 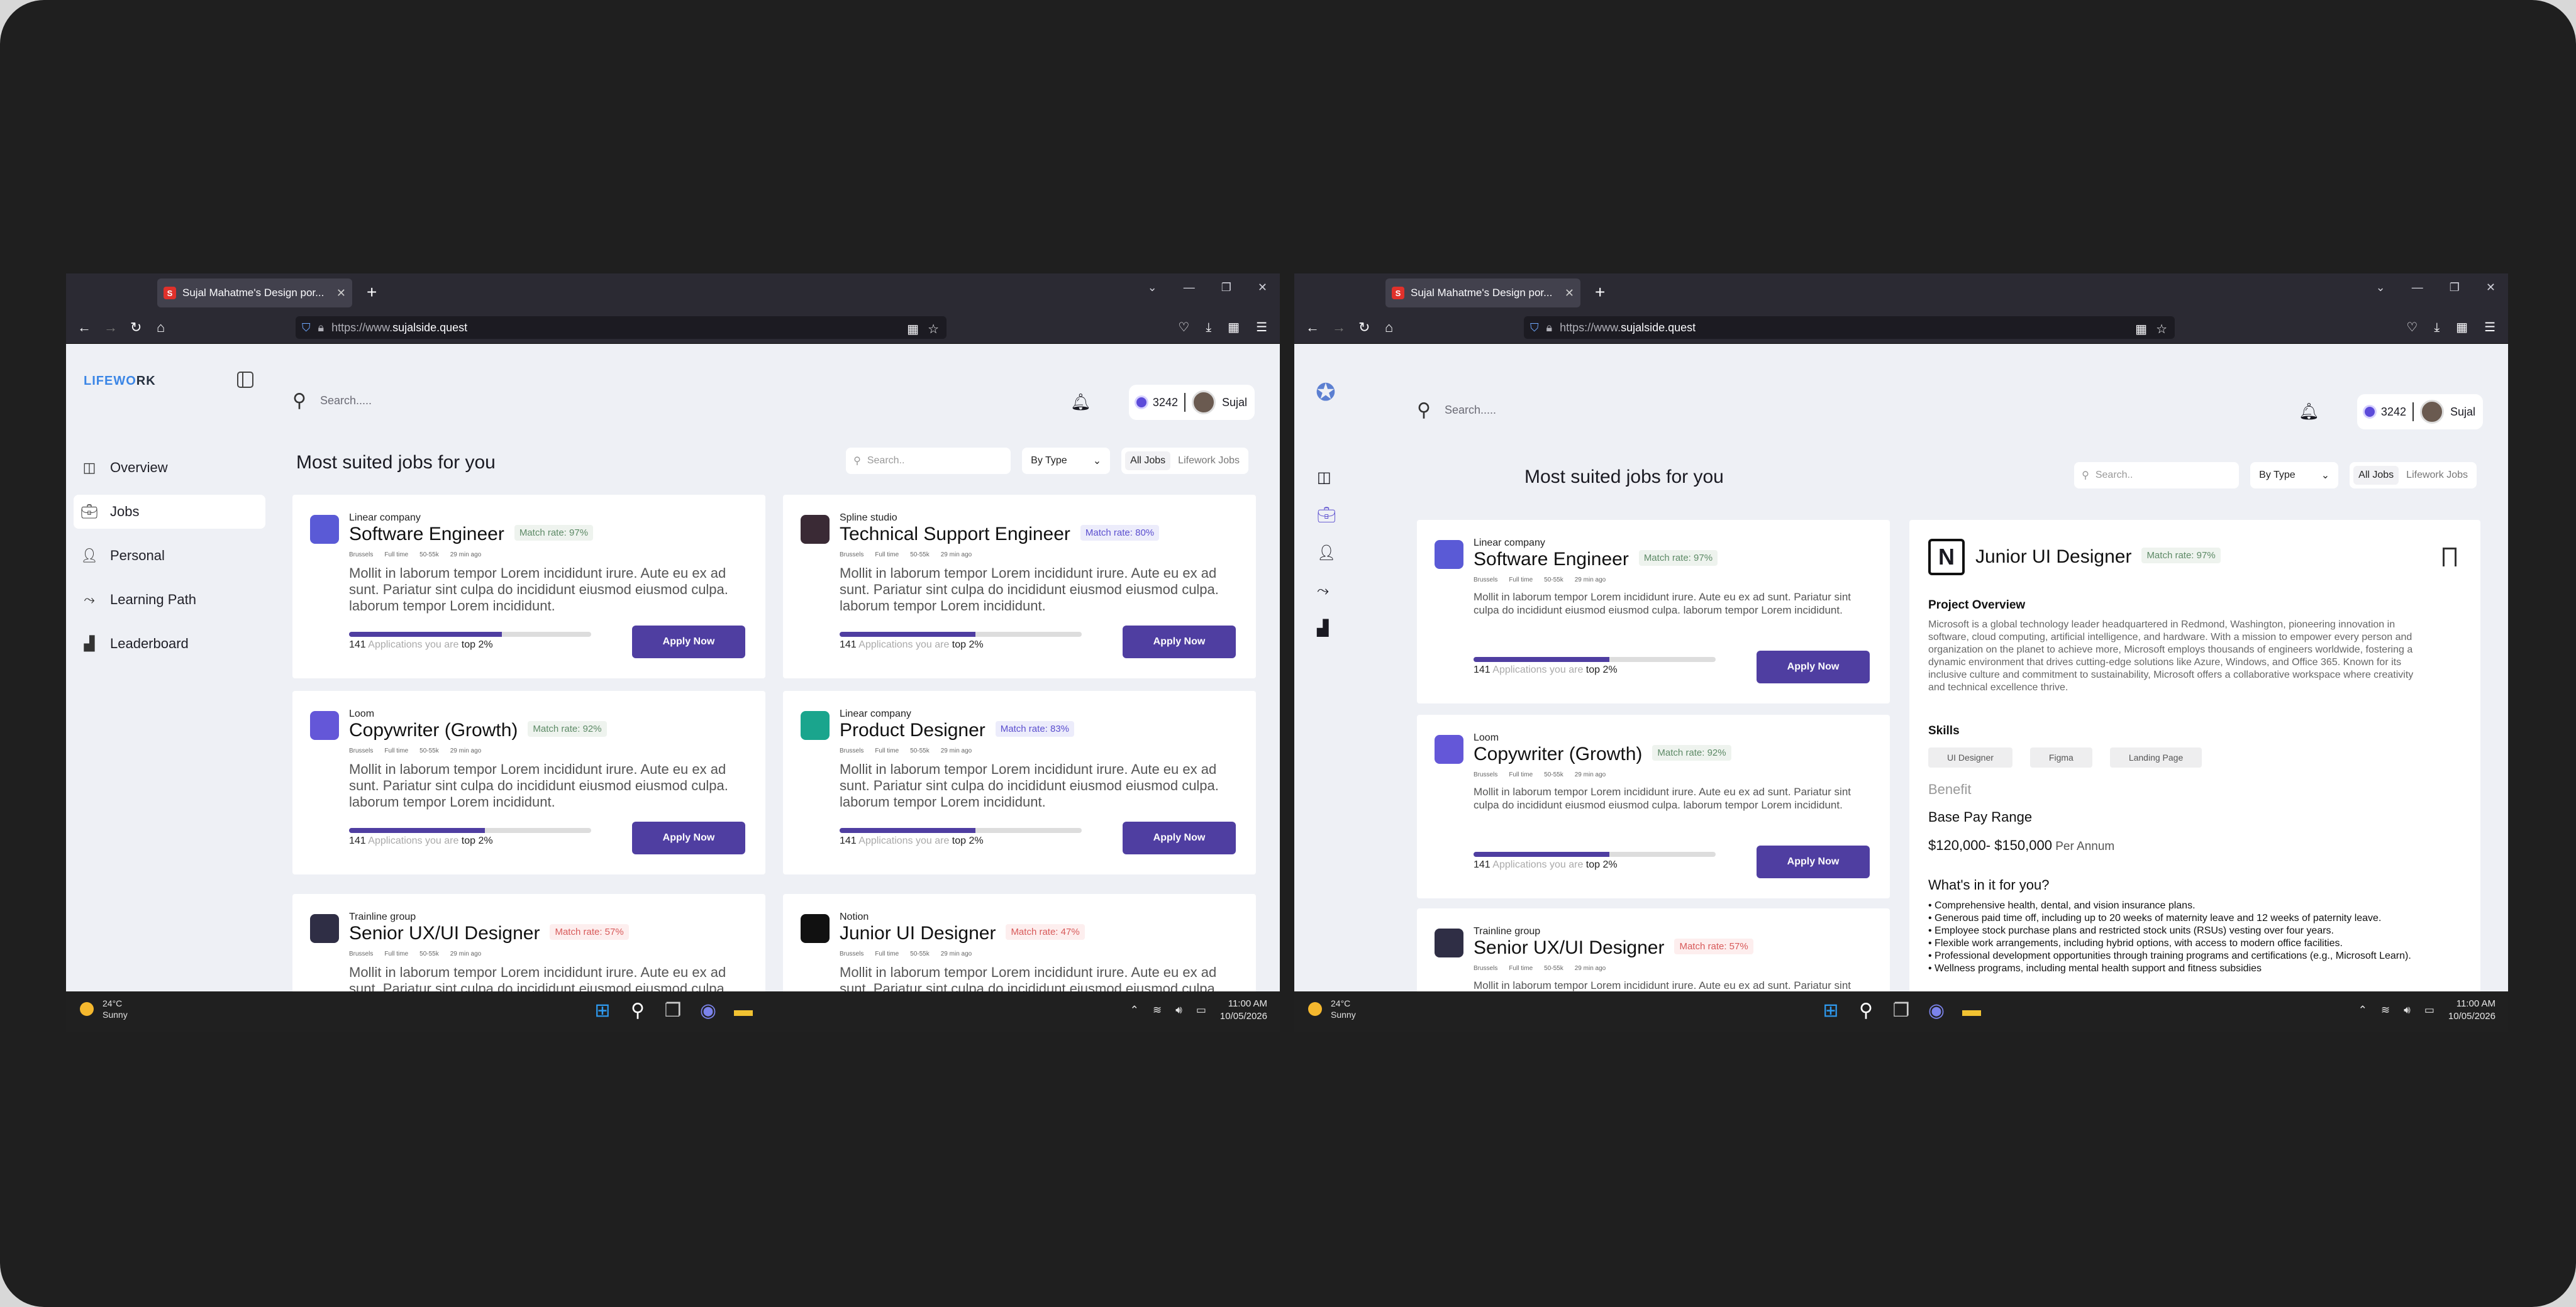 I want to click on apps-icon: ▦, so click(x=1234, y=327).